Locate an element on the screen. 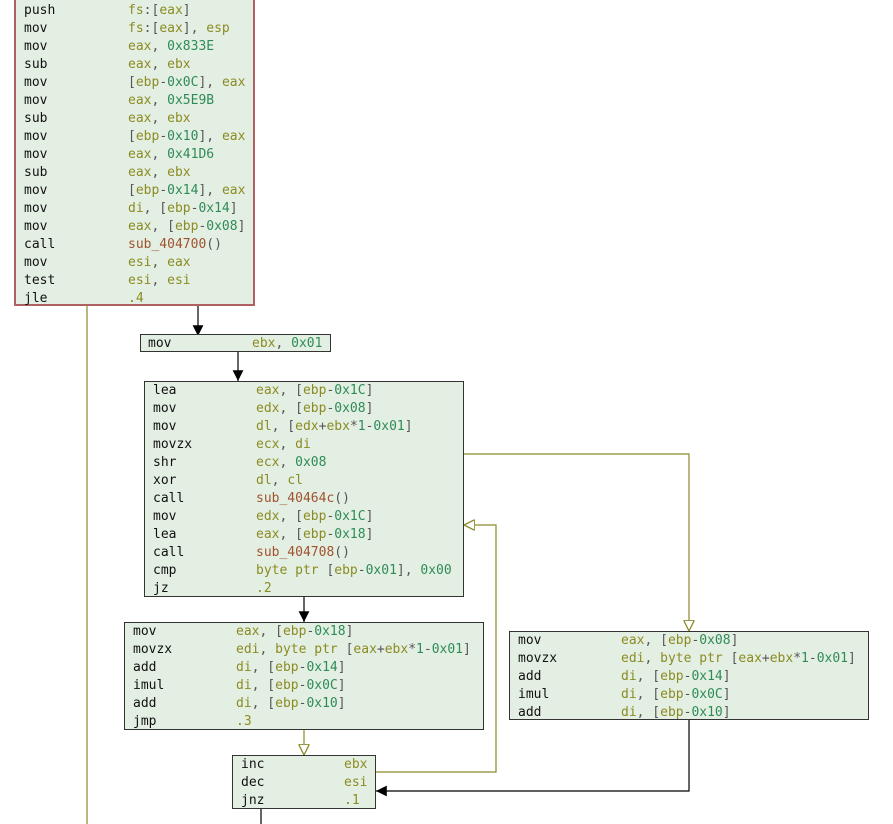 This screenshot has width=893, height=824. instruction-row: jnz .1 is located at coordinates (304, 801).